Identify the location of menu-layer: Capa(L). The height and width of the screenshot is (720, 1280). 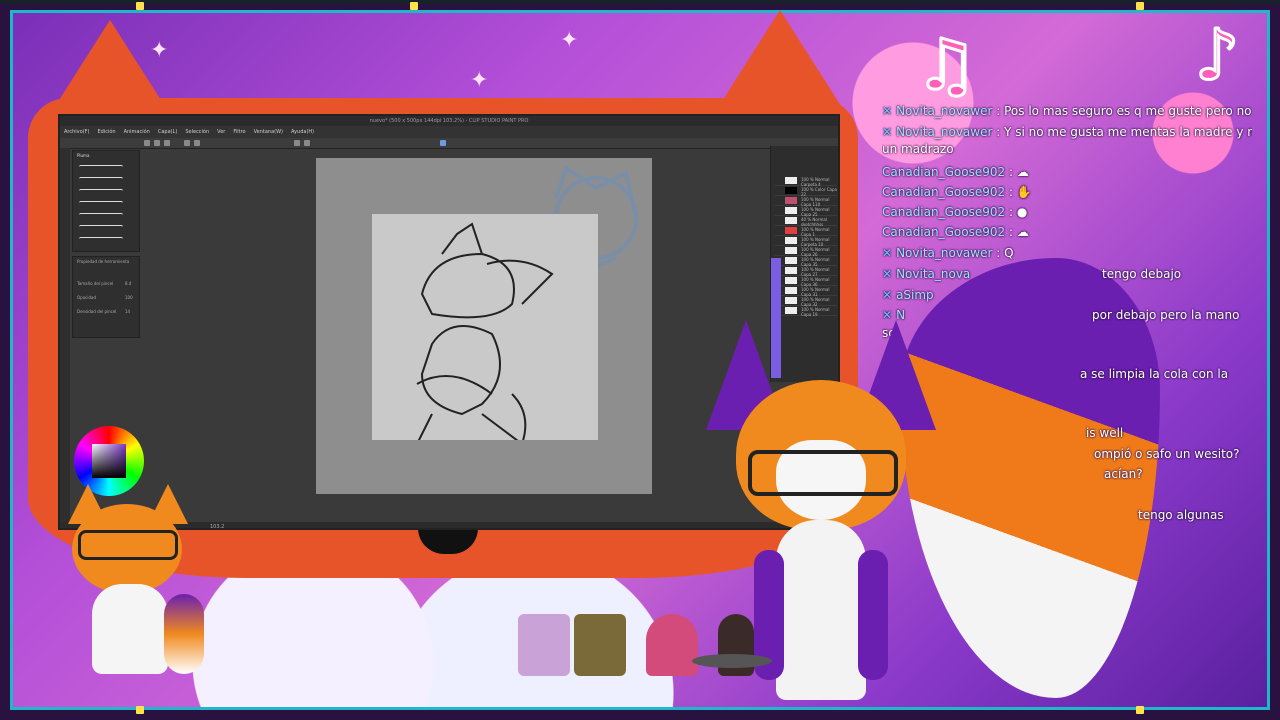
(167, 132).